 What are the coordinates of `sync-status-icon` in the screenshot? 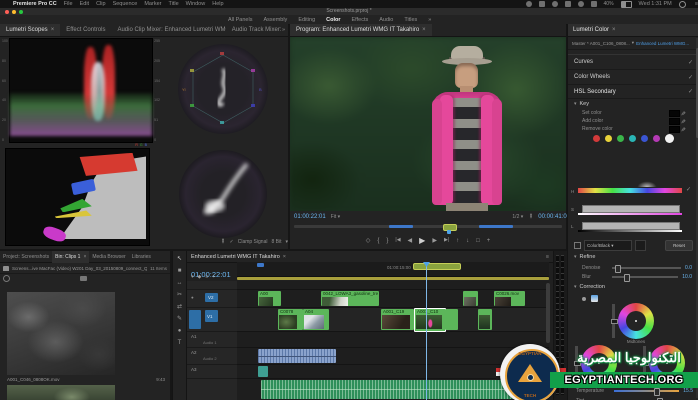 It's located at (528, 4).